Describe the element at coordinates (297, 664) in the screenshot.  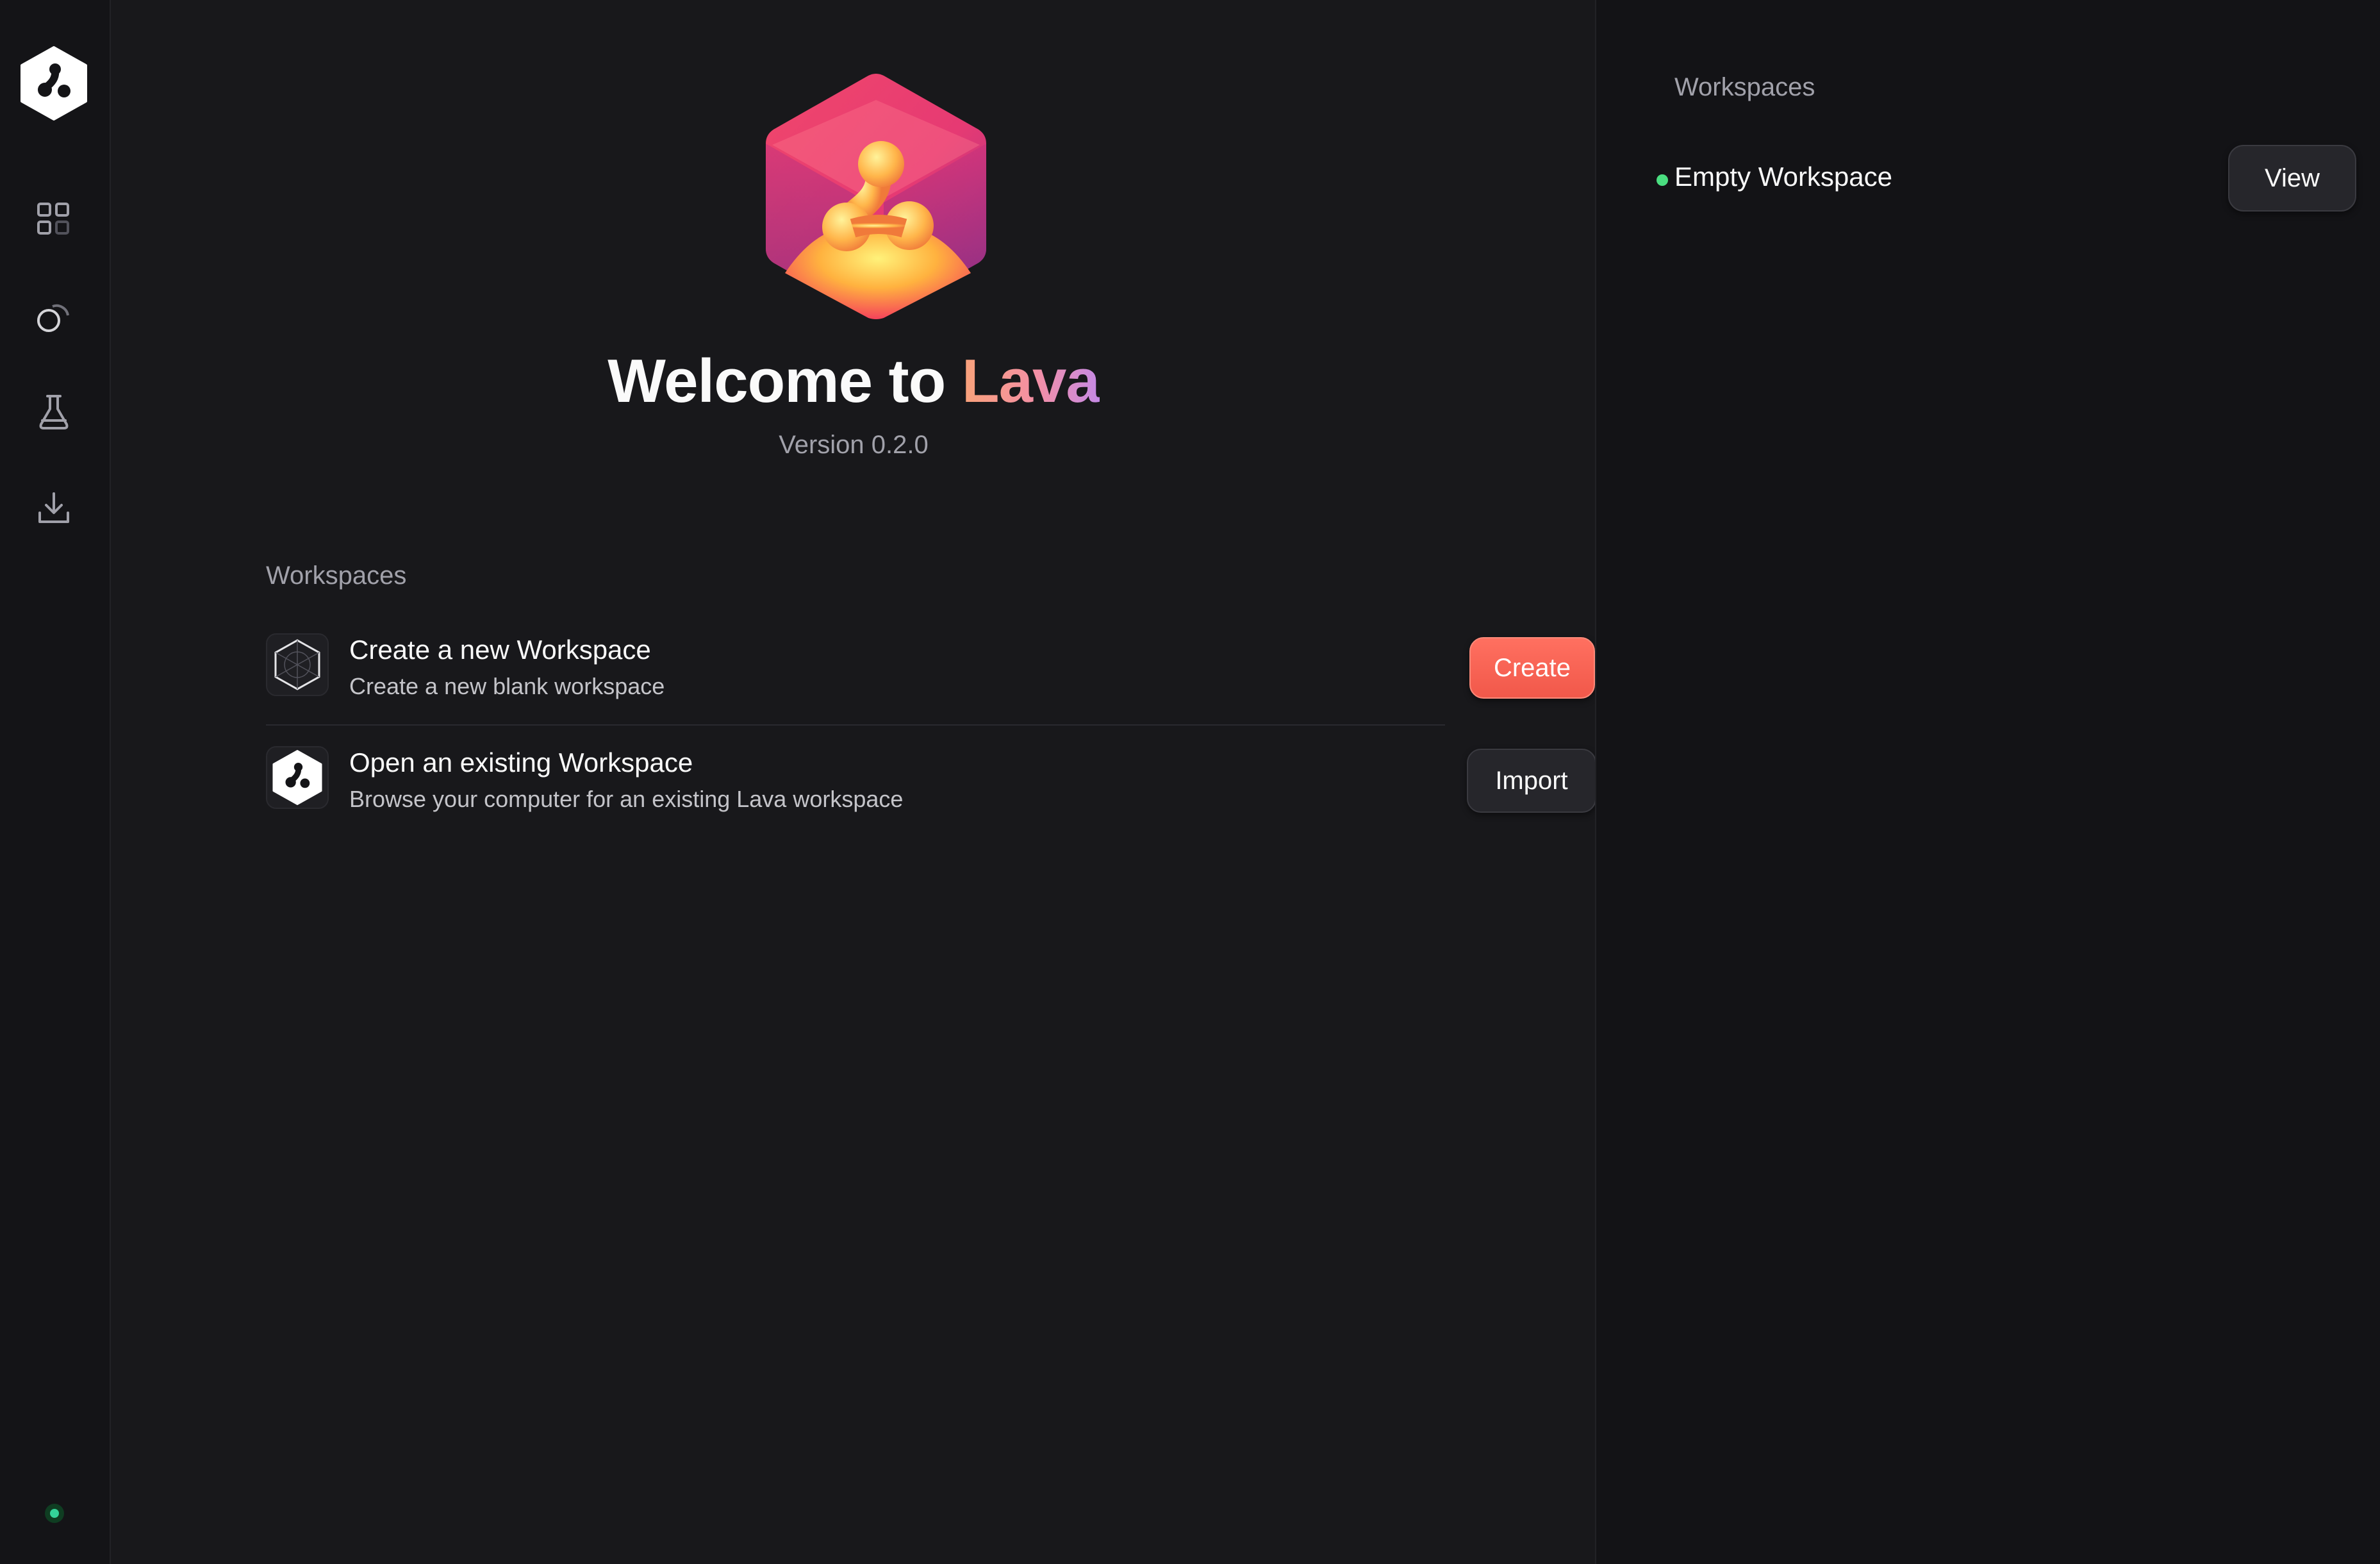
I see `hexagon-grid-icon` at that location.